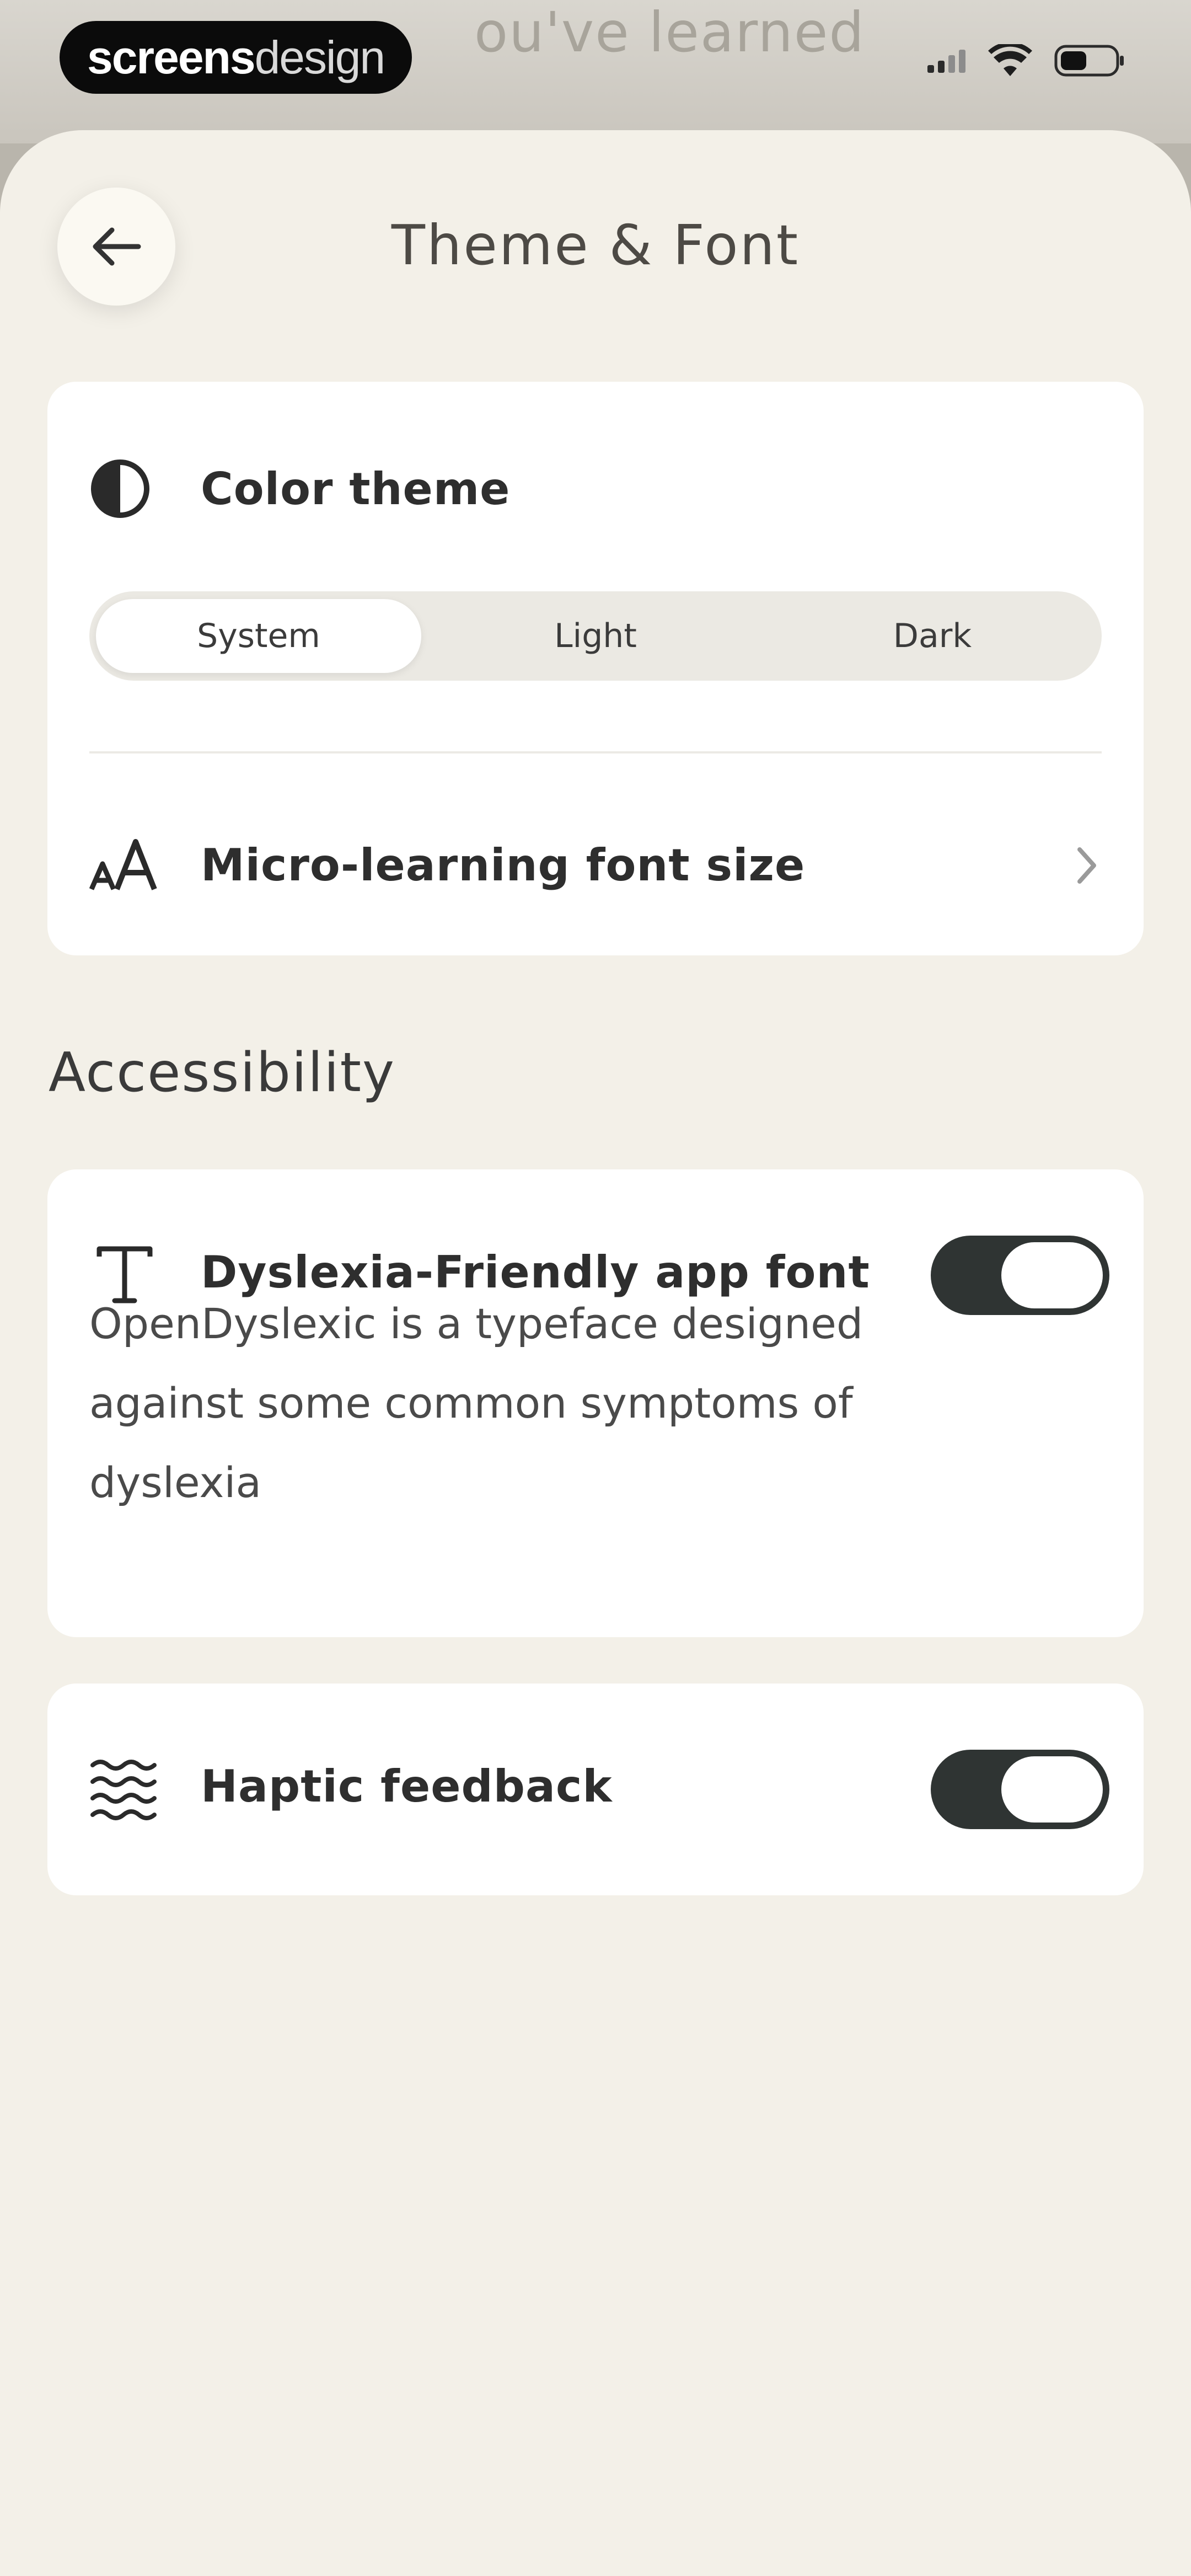 Image resolution: width=1191 pixels, height=2576 pixels. What do you see at coordinates (123, 864) in the screenshot?
I see `font-size-icon` at bounding box center [123, 864].